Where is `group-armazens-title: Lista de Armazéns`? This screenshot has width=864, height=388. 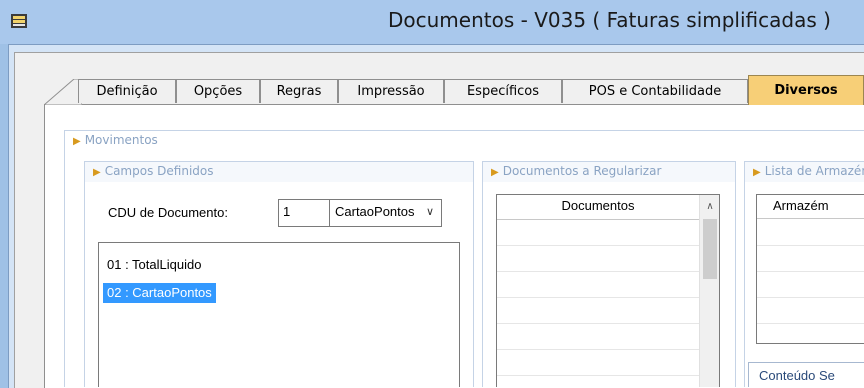 group-armazens-title: Lista de Armazéns is located at coordinates (814, 171).